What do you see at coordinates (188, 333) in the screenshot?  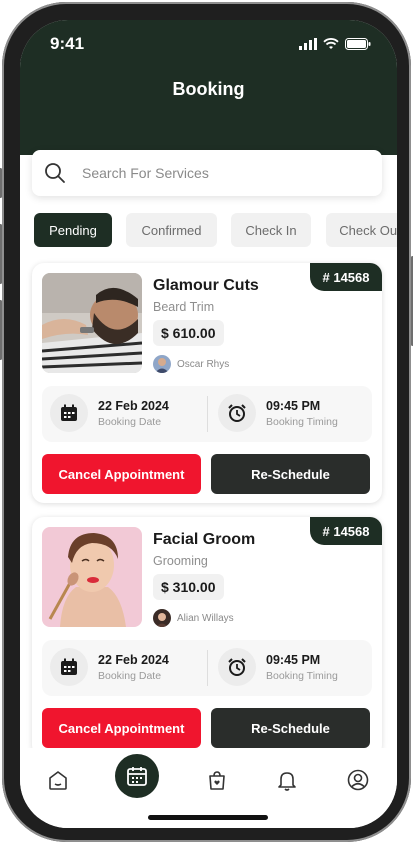 I see `price-tag: $ 610.00` at bounding box center [188, 333].